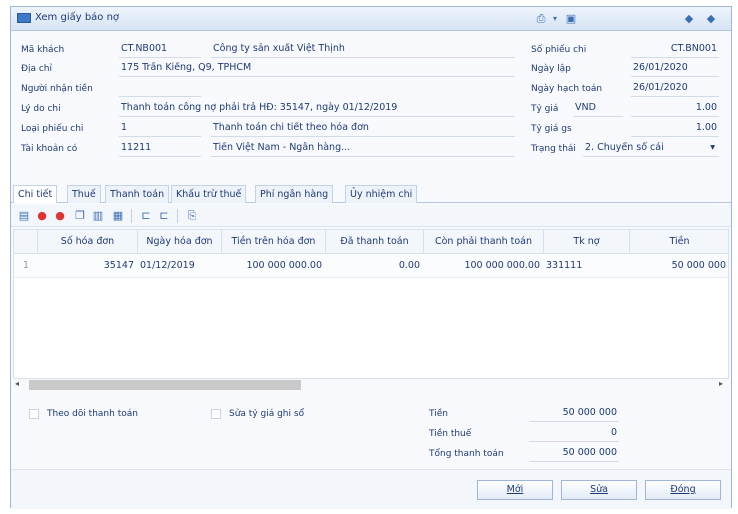 This screenshot has height=514, width=738. I want to click on tab-uy-nhiem-chi: Ủy nhiệm chi, so click(381, 194).